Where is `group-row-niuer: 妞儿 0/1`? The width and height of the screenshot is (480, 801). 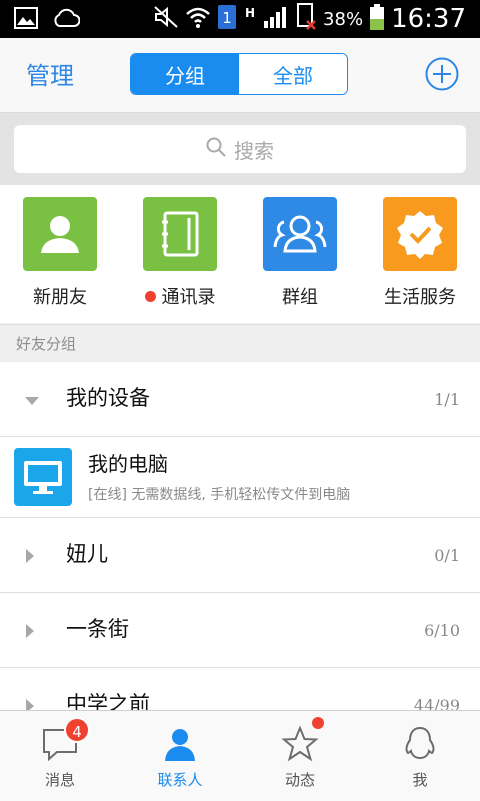
group-row-niuer: 妞儿 0/1 is located at coordinates (240, 555).